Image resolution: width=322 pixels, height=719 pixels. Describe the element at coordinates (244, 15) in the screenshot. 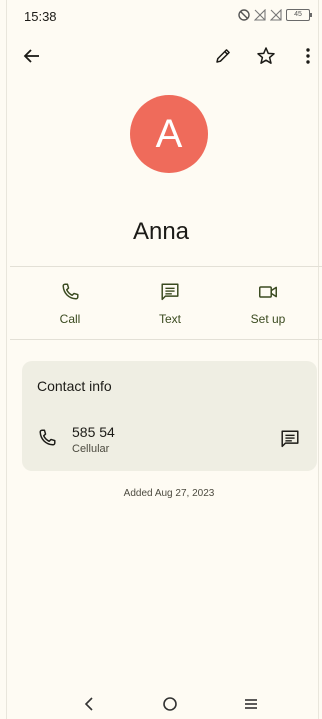

I see `do-not-disturb-icon` at that location.